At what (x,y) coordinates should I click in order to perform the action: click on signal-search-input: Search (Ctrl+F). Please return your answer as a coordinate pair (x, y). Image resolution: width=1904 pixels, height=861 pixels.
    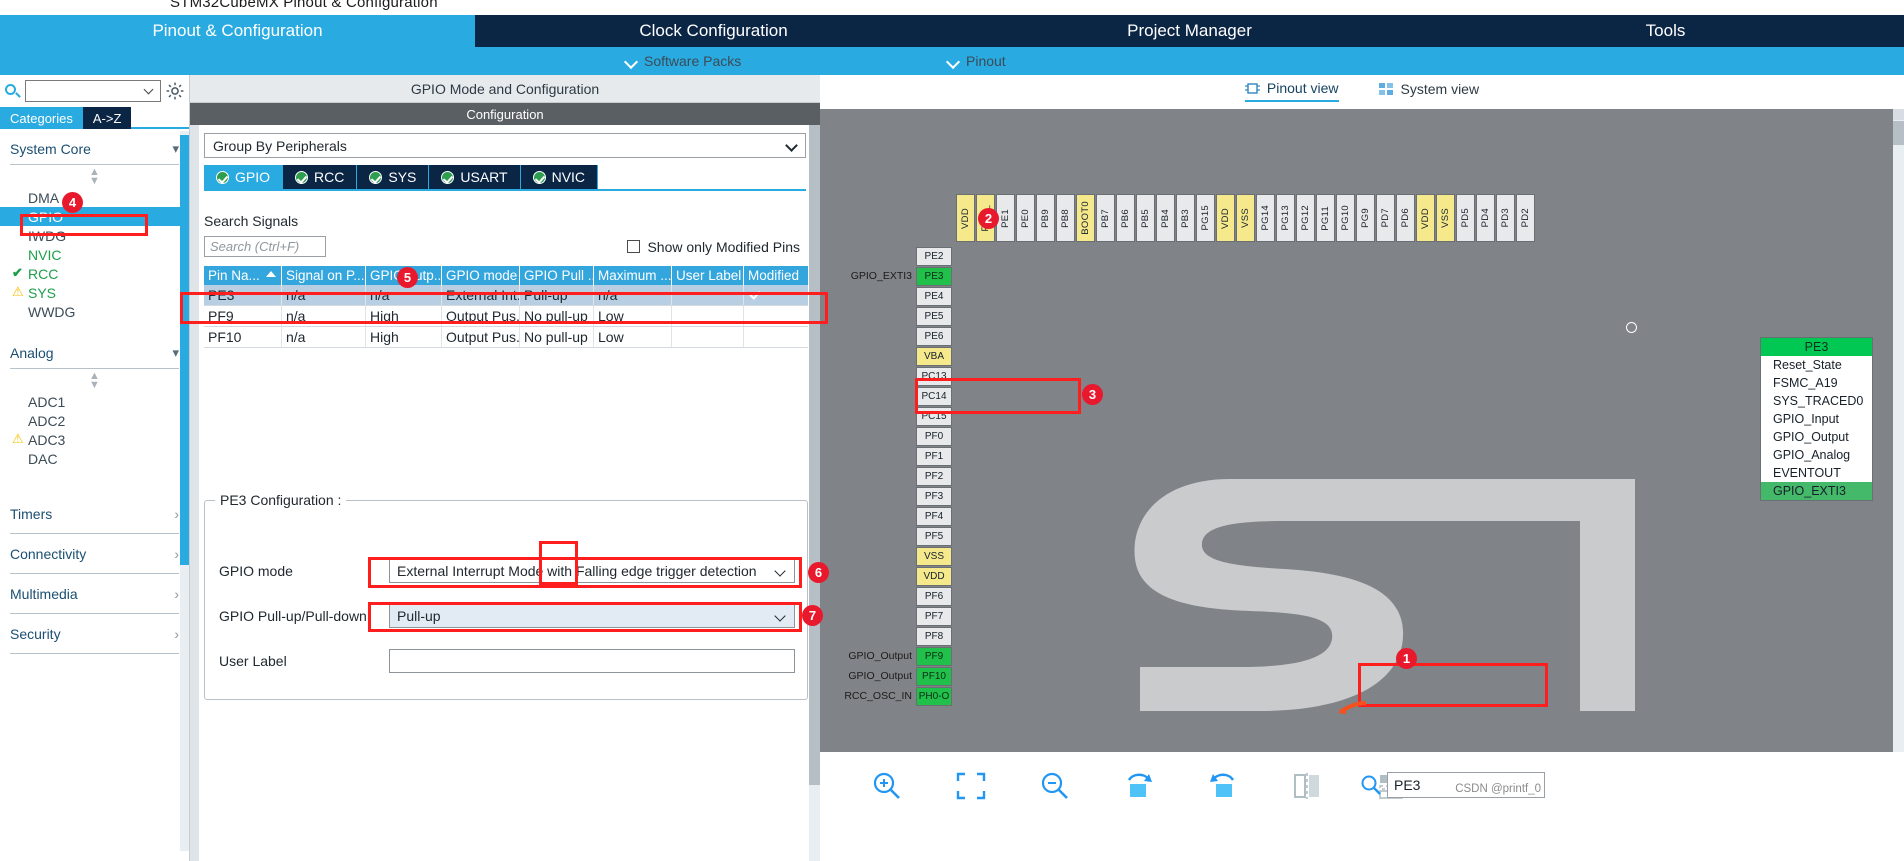
    Looking at the image, I should click on (265, 246).